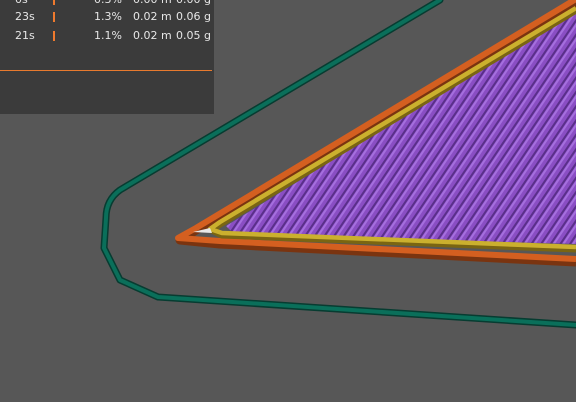 This screenshot has height=402, width=576. What do you see at coordinates (152, 4) in the screenshot?
I see `legend-length: 0.00 m` at bounding box center [152, 4].